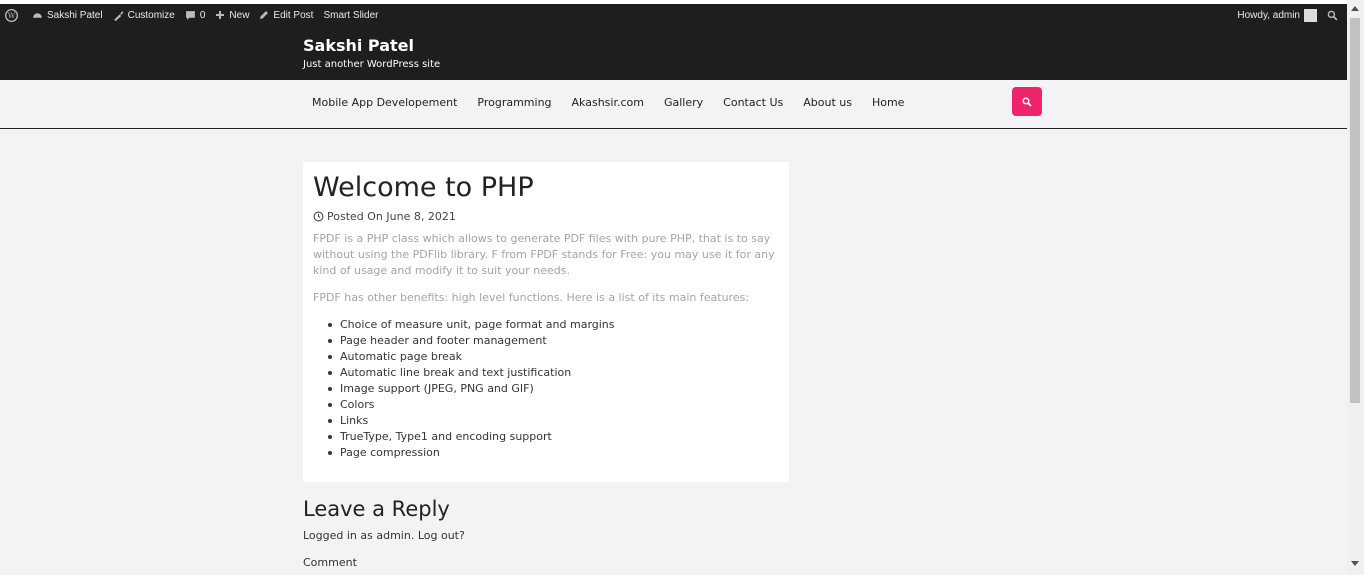  I want to click on scrollbar-thumb, so click(1355, 210).